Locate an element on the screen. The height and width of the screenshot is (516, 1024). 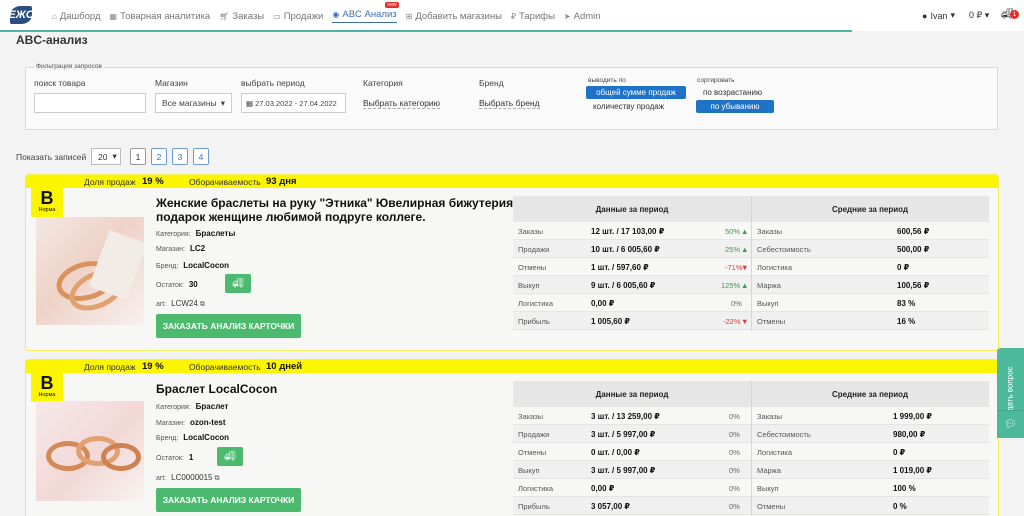
page-button: 4 is located at coordinates (201, 156).